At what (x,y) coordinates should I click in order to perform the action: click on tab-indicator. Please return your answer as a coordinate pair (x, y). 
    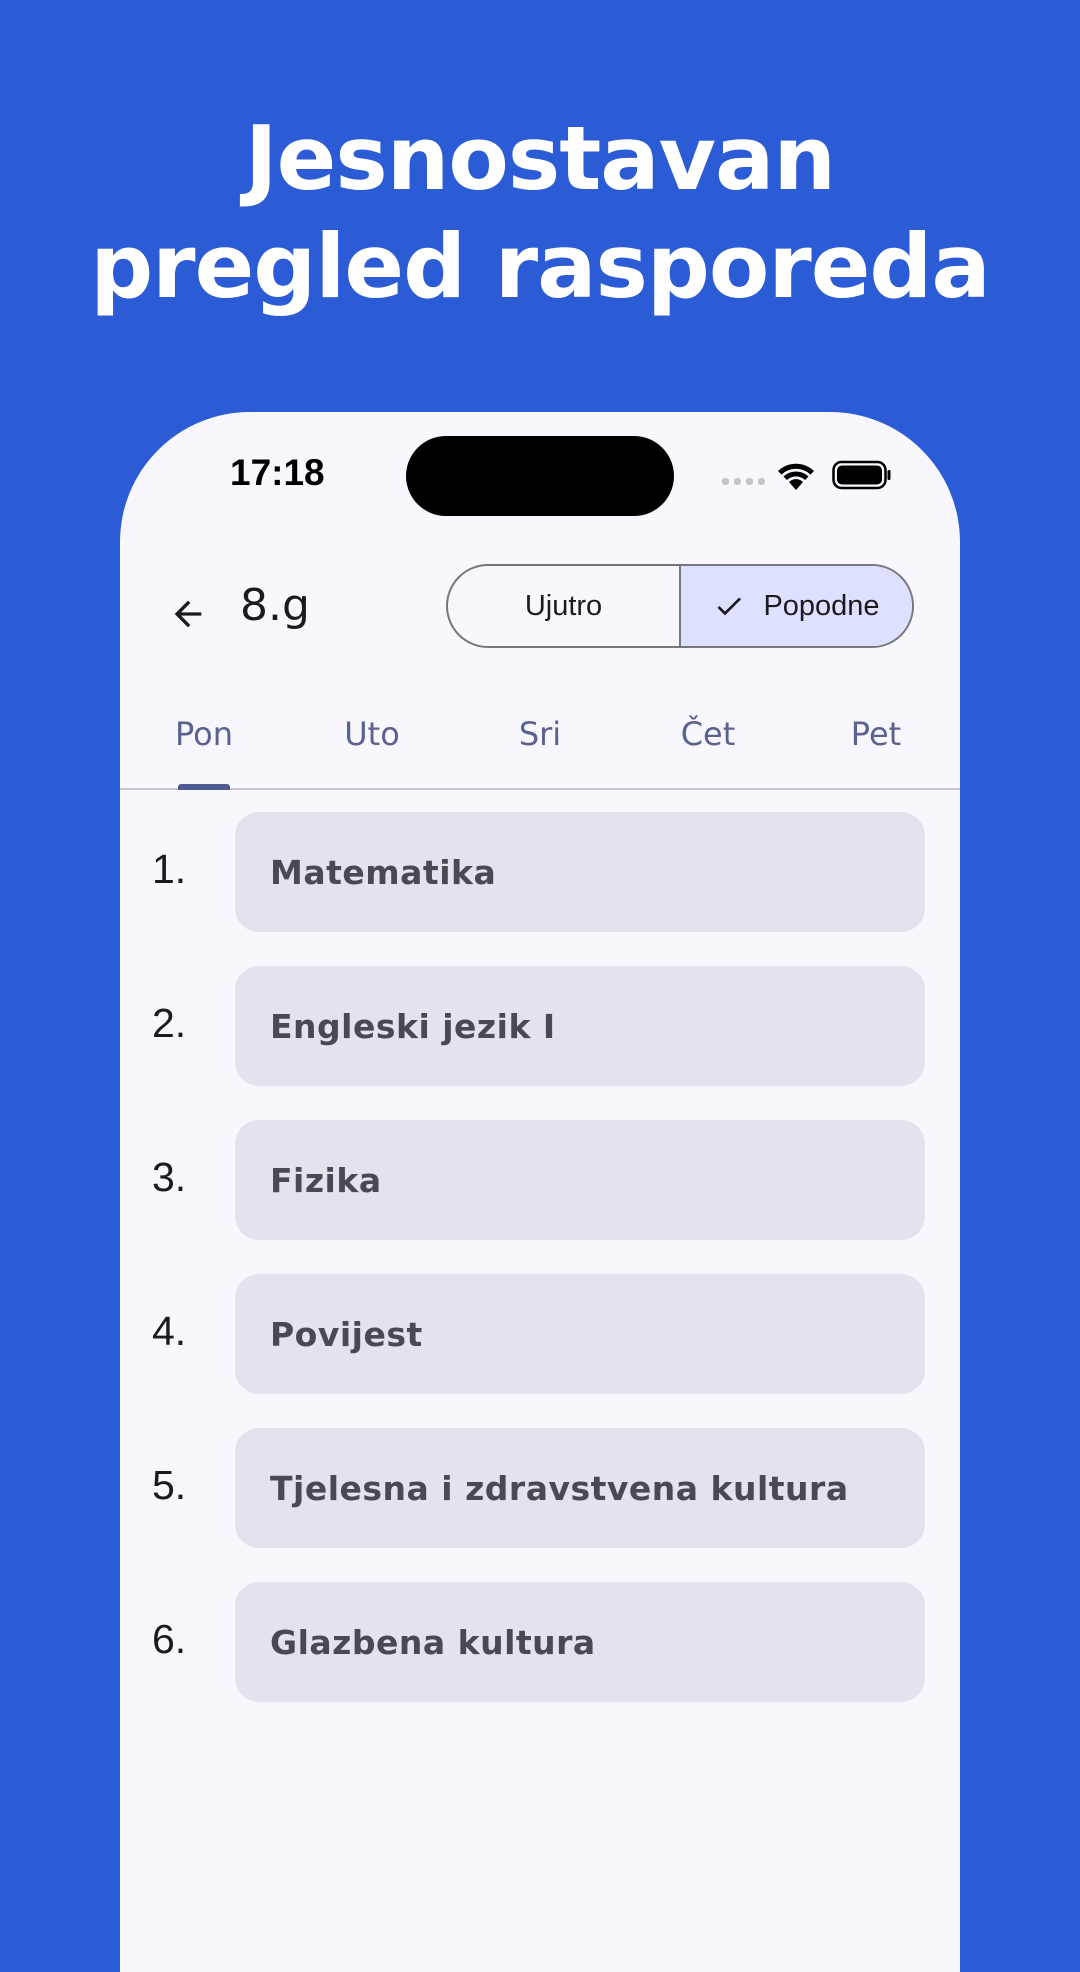
    Looking at the image, I should click on (204, 787).